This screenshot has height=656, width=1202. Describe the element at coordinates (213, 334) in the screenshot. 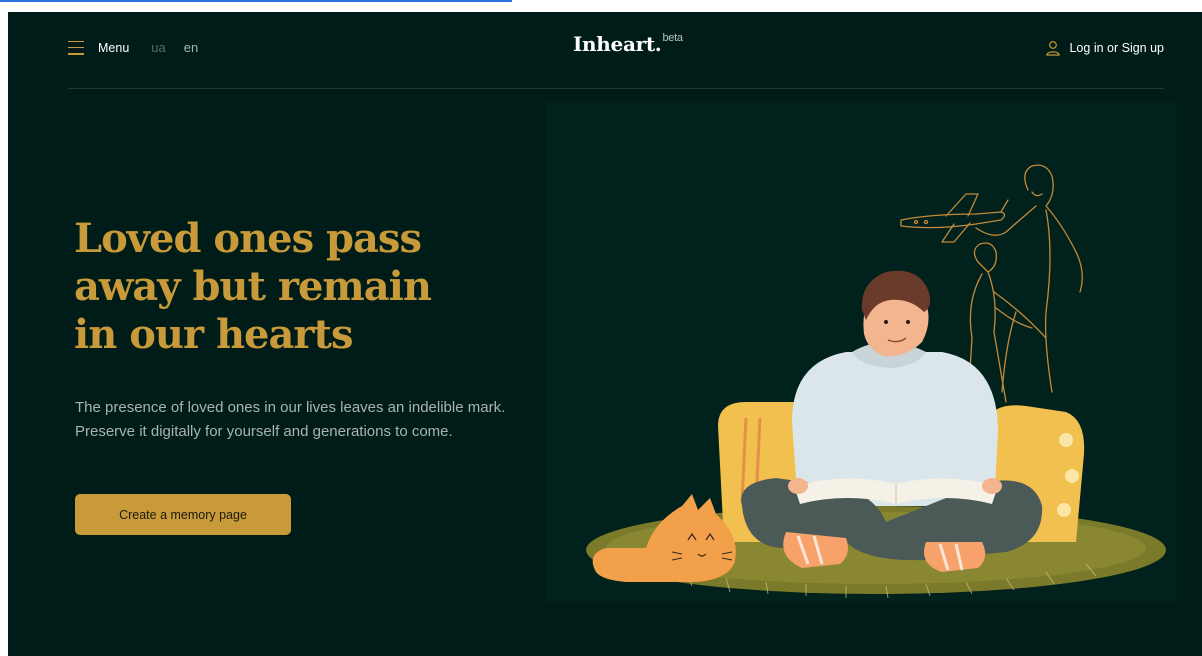

I see `hero-title-line-3: in our hearts` at that location.